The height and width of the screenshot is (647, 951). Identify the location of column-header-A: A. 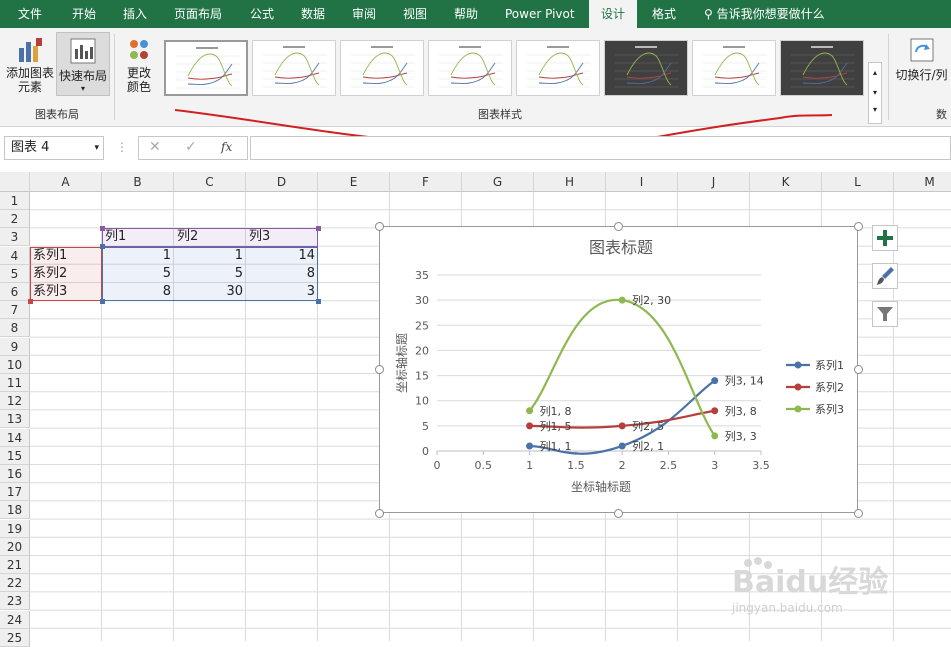
(66, 182).